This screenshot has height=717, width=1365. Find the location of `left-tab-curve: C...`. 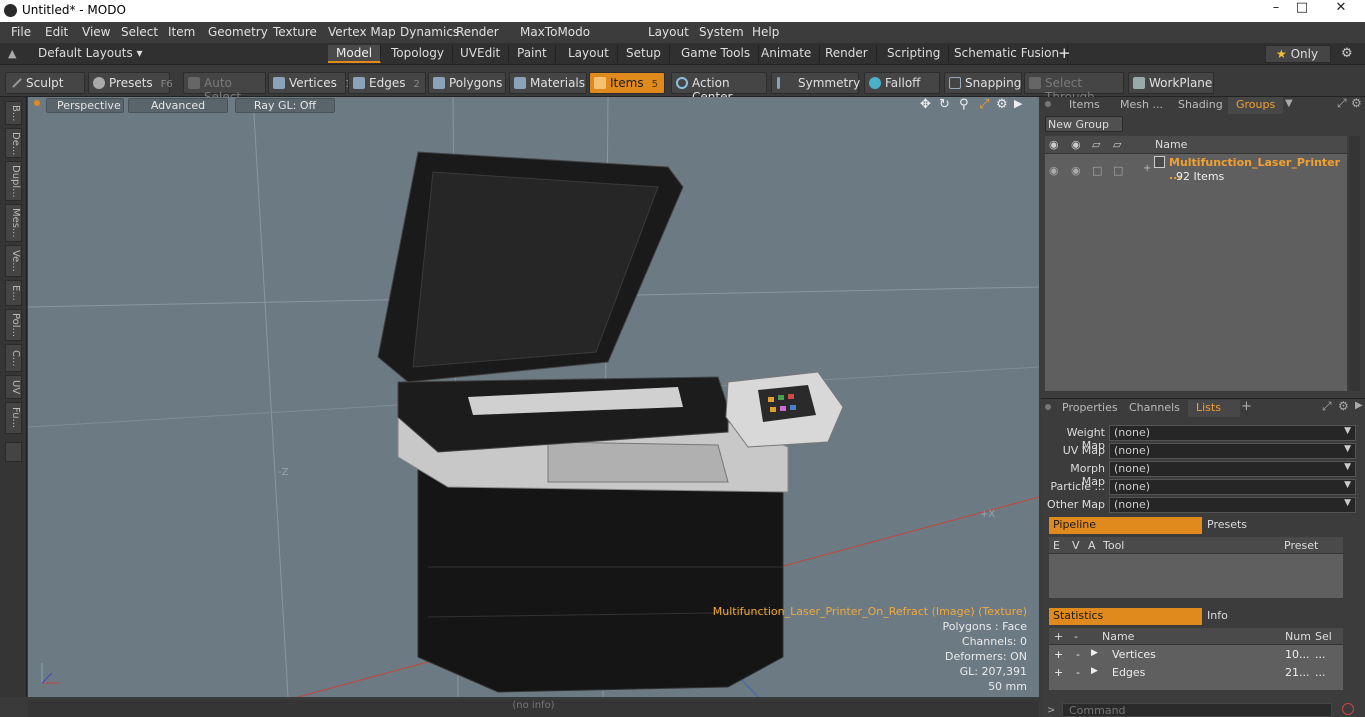

left-tab-curve: C... is located at coordinates (13, 358).